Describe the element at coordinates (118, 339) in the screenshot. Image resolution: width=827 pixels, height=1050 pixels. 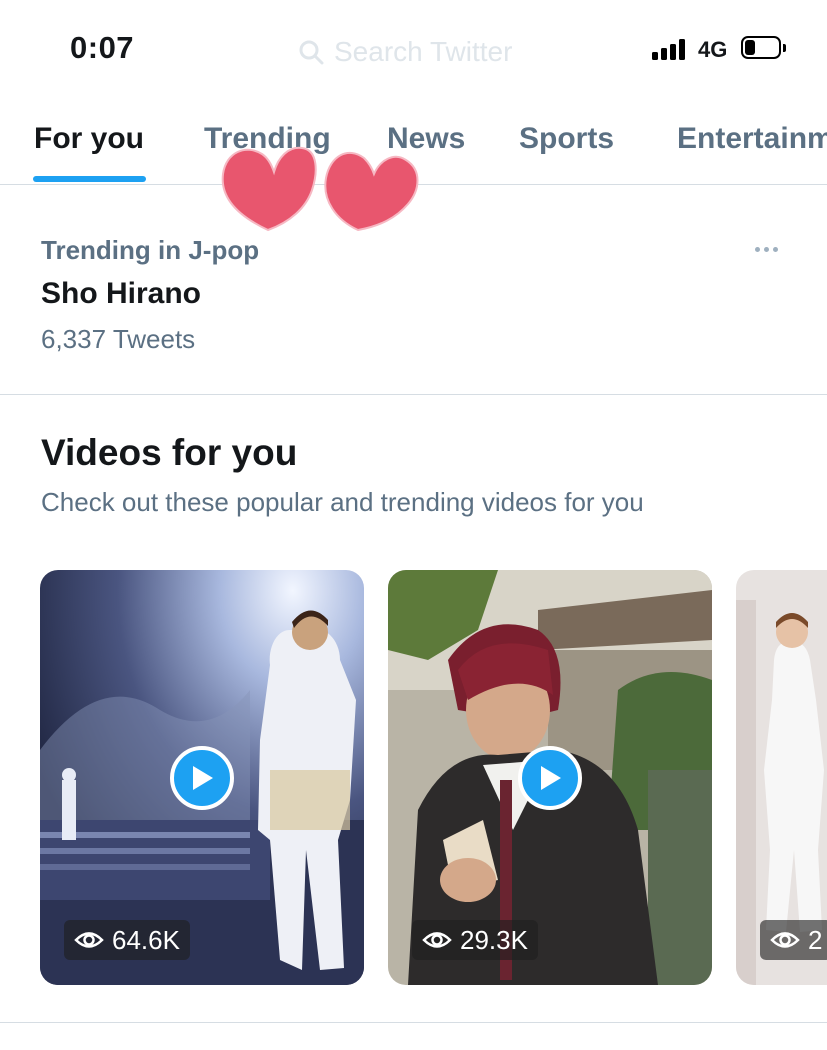
I see `trend-tweet-count: 6,337 Tweets` at that location.